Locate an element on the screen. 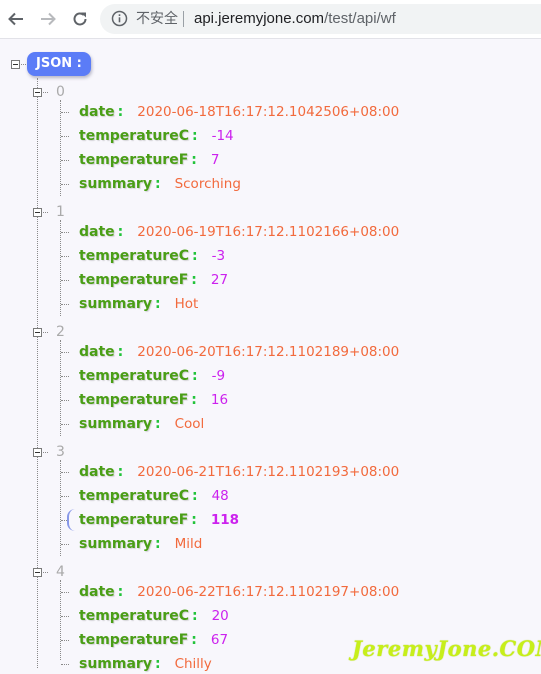  url-path: /test/api/wf is located at coordinates (360, 18).